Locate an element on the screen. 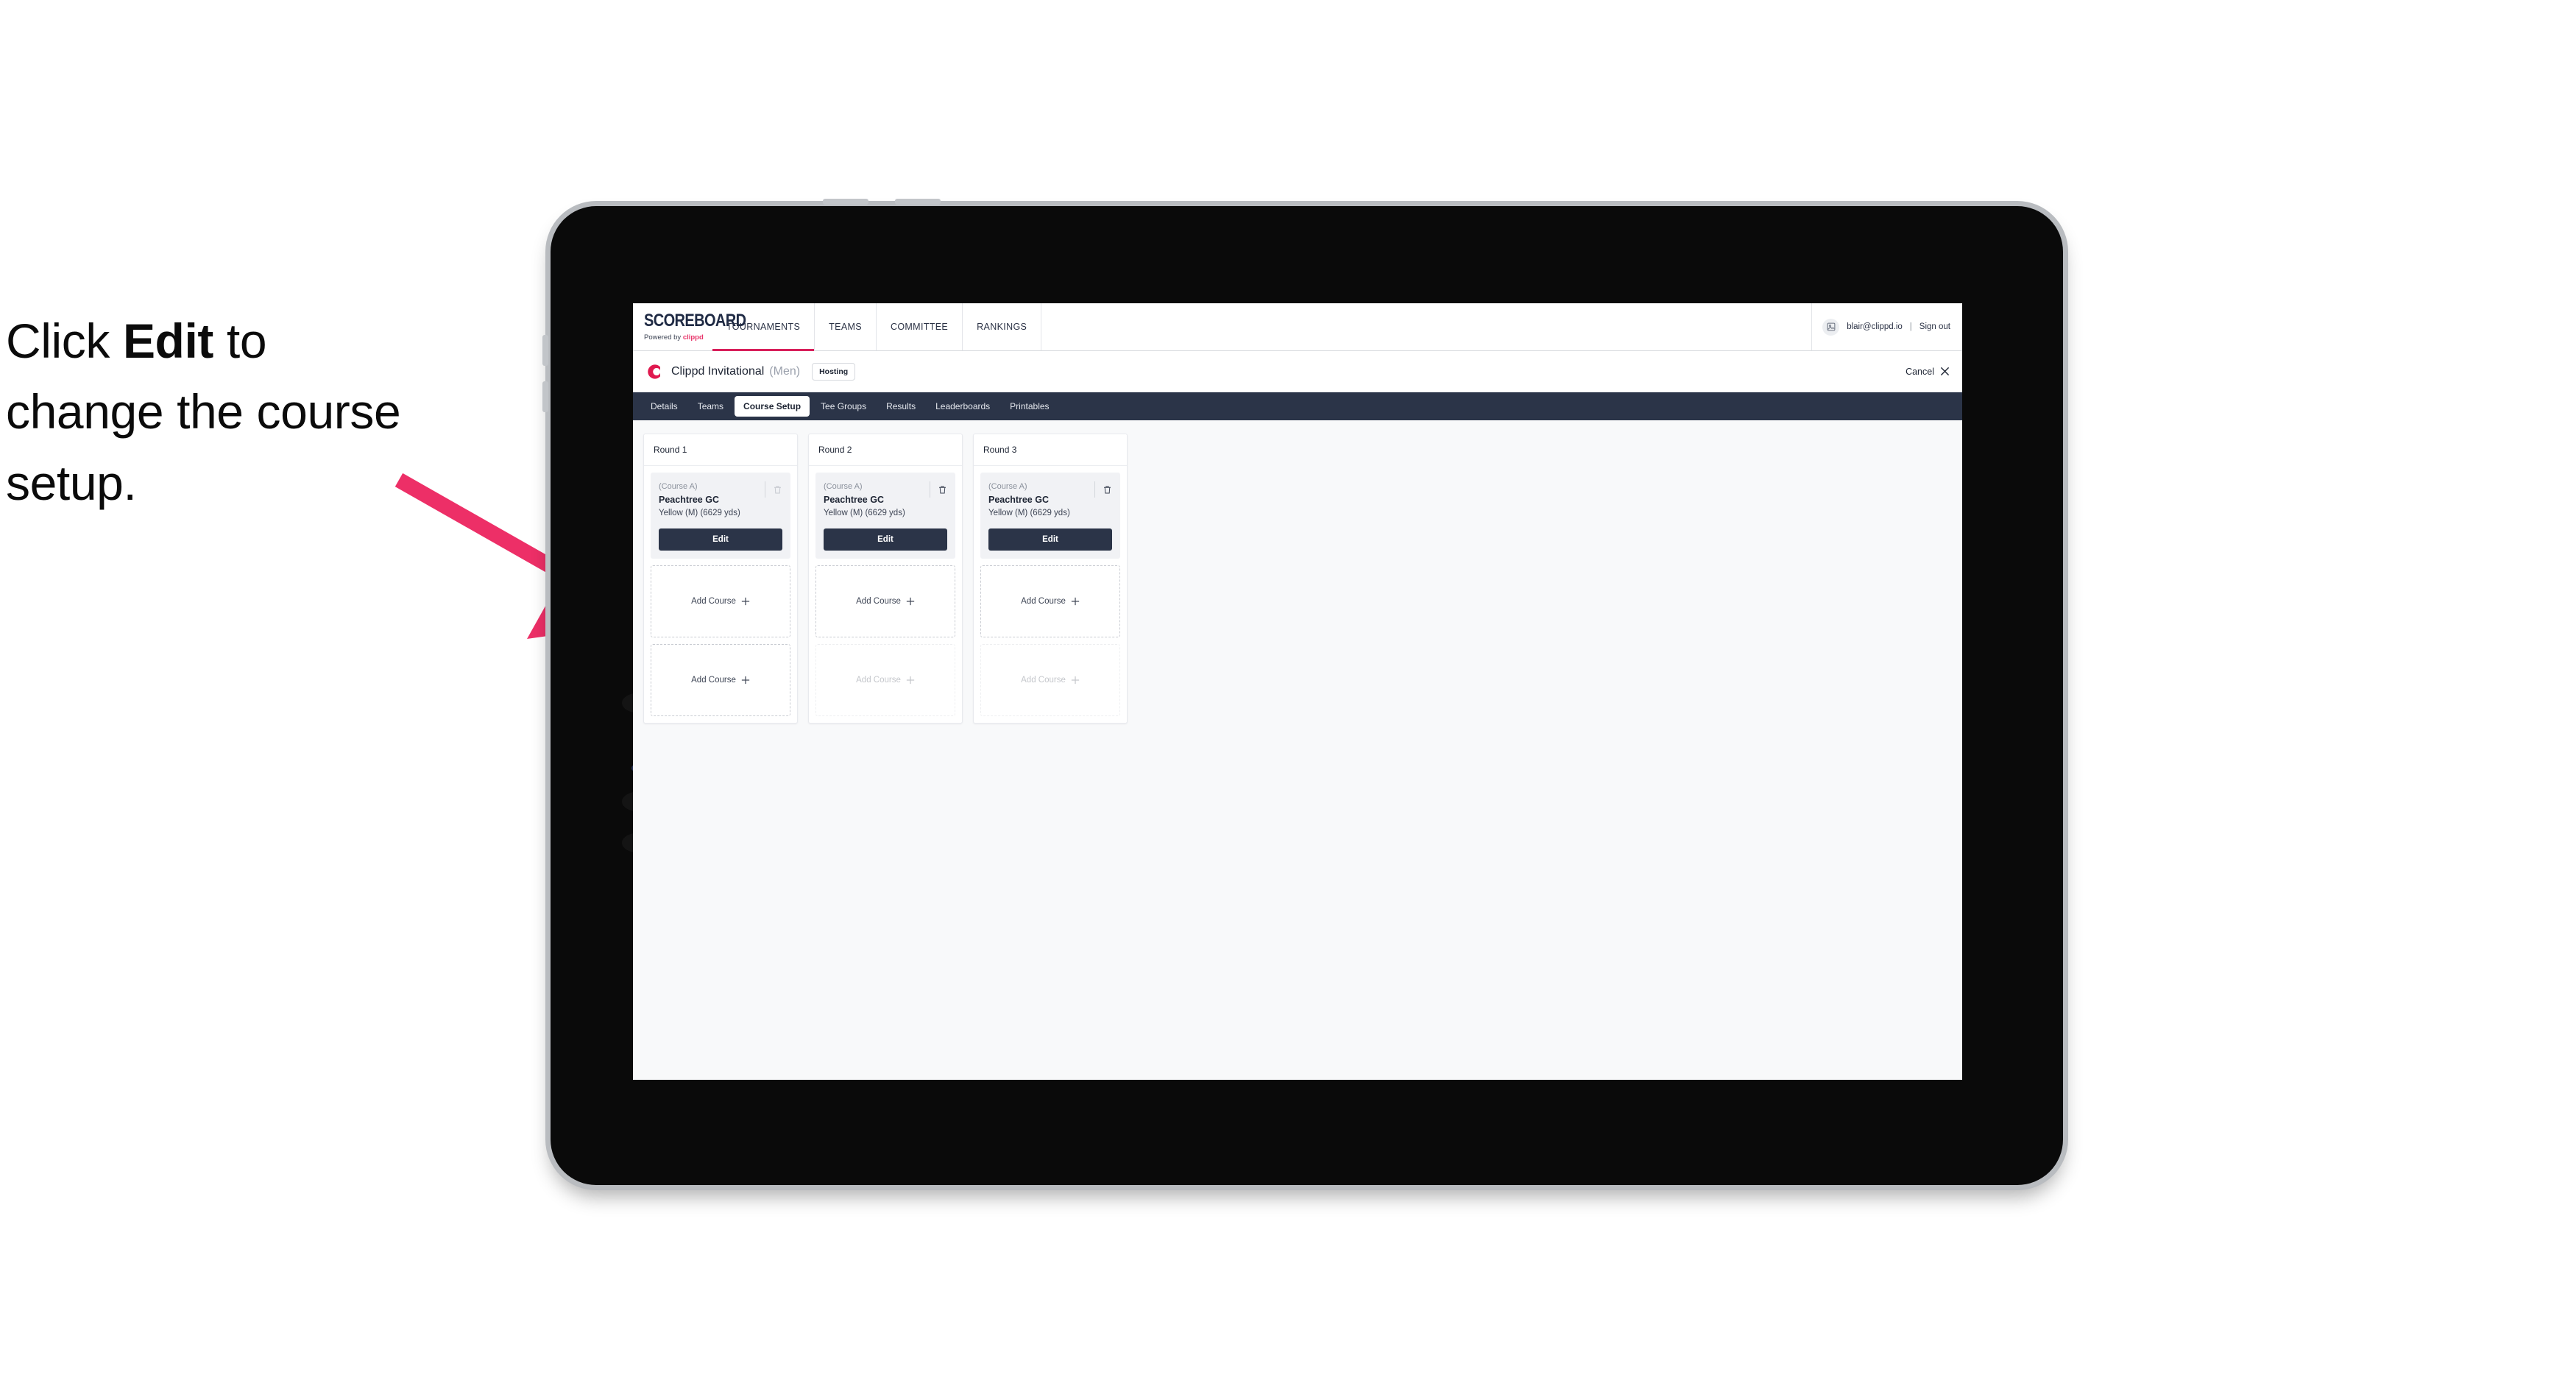 This screenshot has height=1386, width=2576. brand-sub-accent: clippd is located at coordinates (693, 337).